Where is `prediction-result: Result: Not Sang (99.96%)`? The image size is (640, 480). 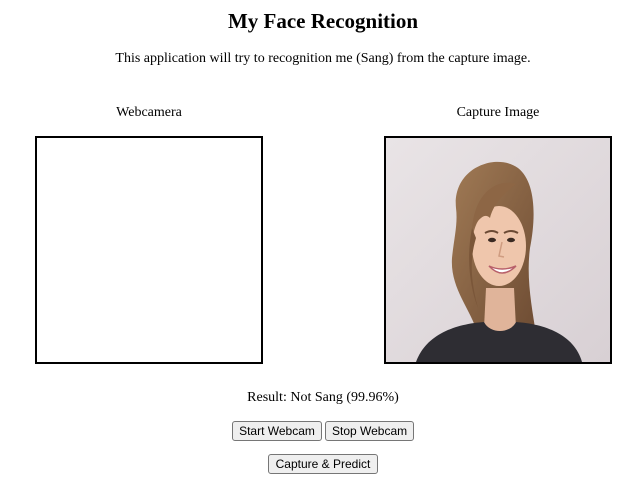 prediction-result: Result: Not Sang (99.96%) is located at coordinates (323, 397).